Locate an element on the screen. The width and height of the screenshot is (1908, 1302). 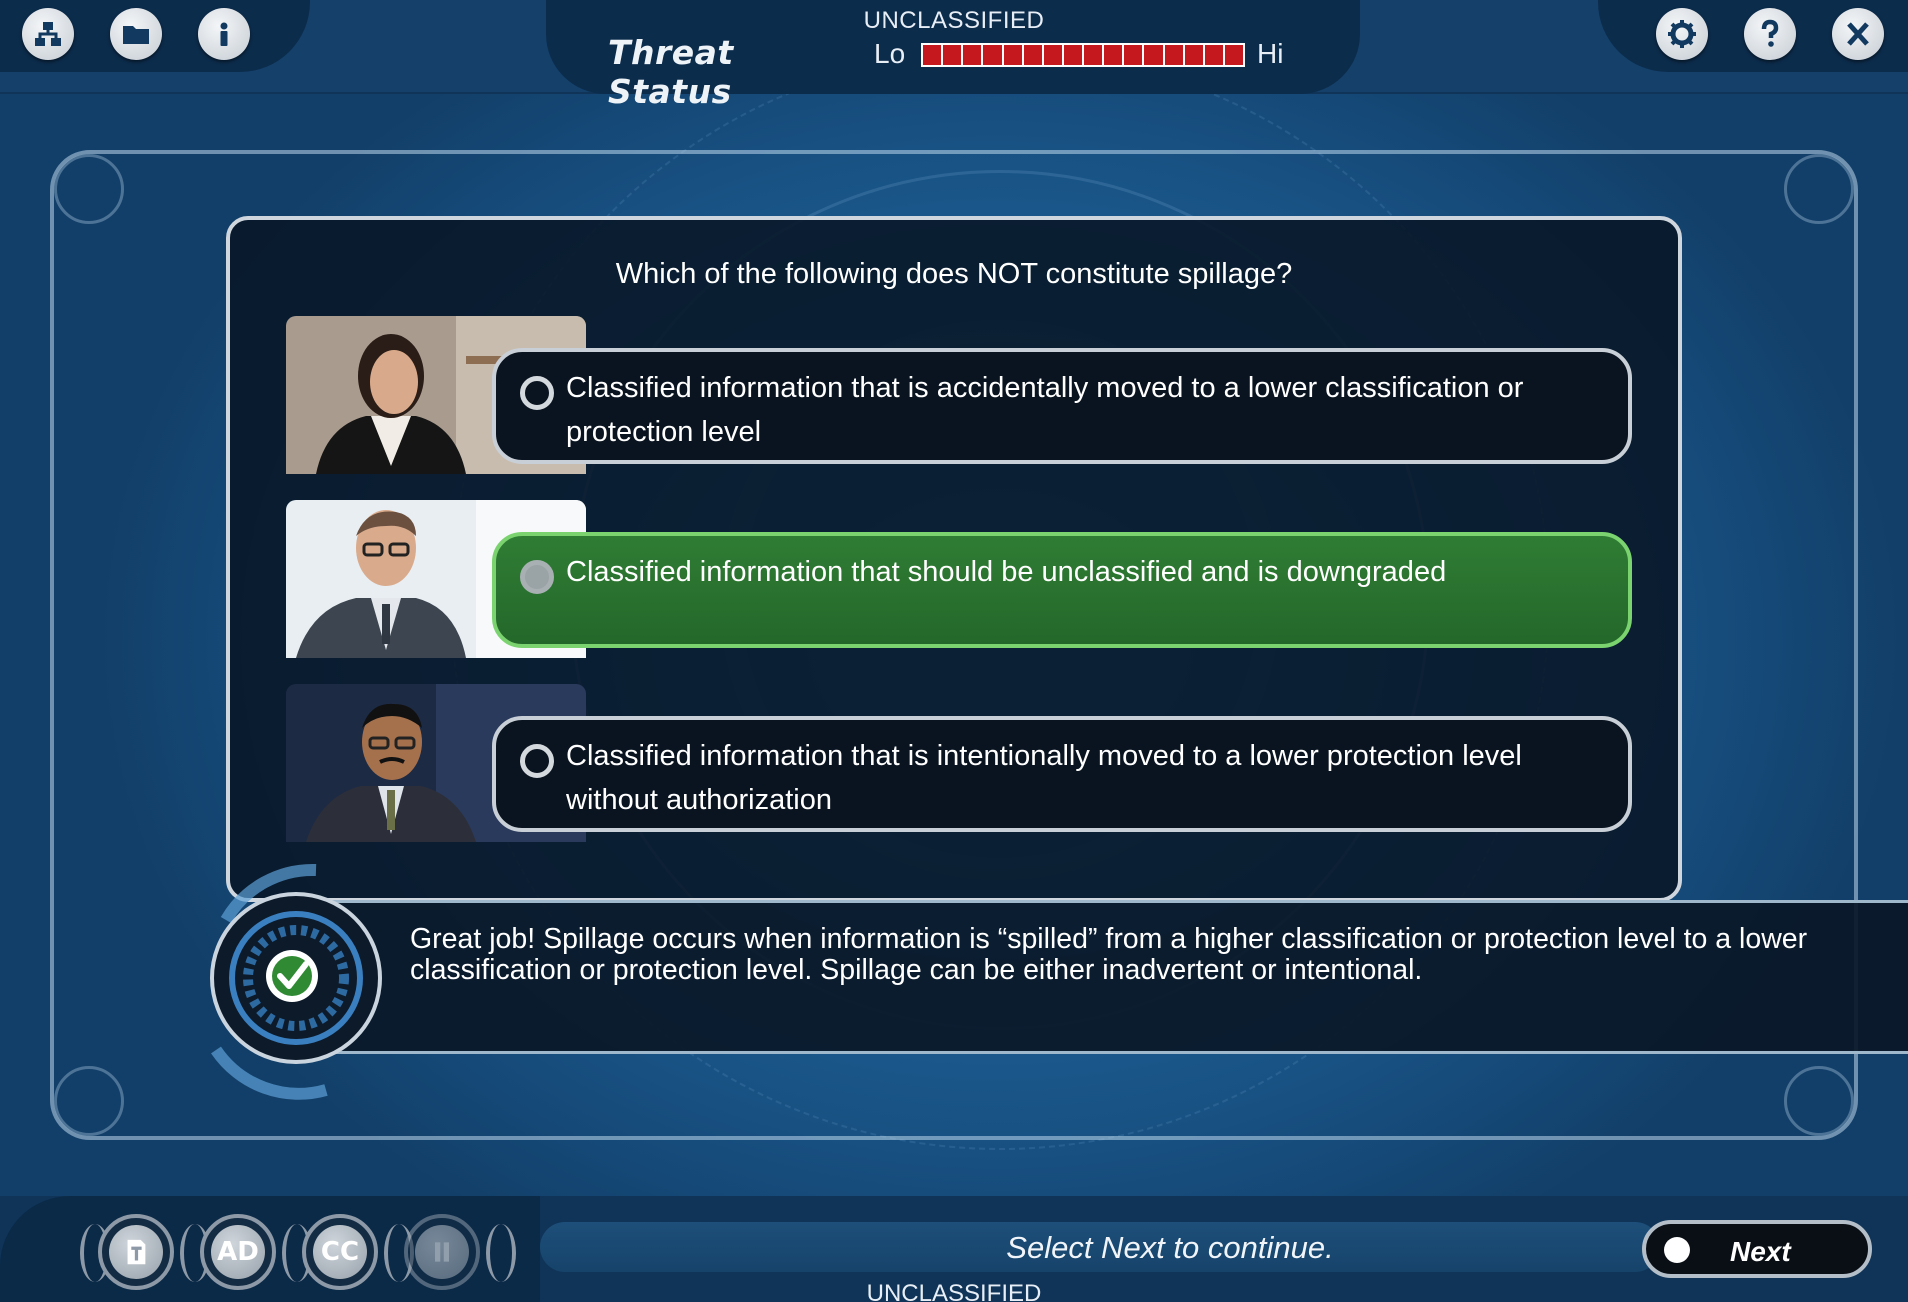
transcript-button is located at coordinates (136, 1252).